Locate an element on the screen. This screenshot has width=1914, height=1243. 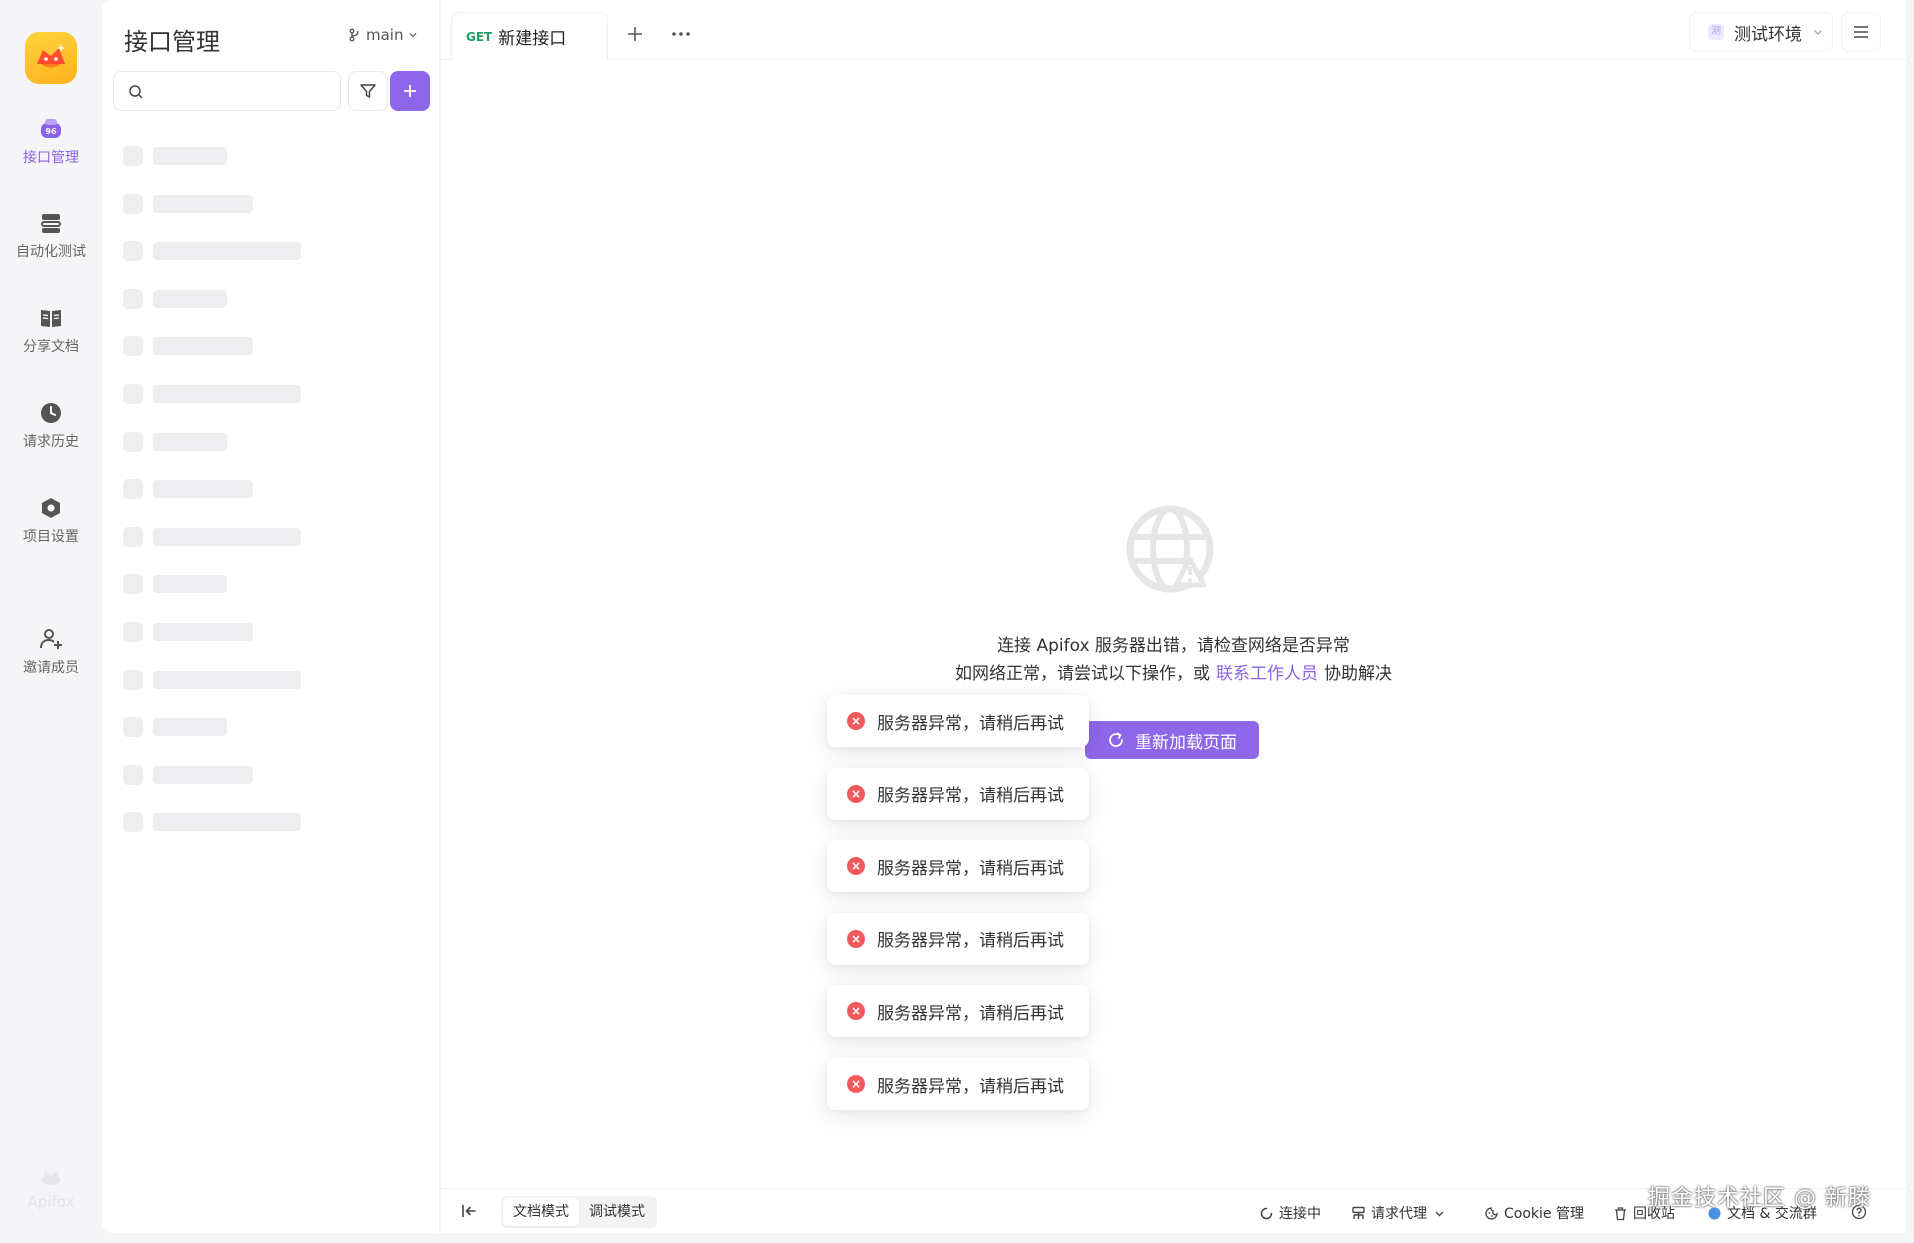
nav-item-api: 96 接口管理 is located at coordinates (51, 142).